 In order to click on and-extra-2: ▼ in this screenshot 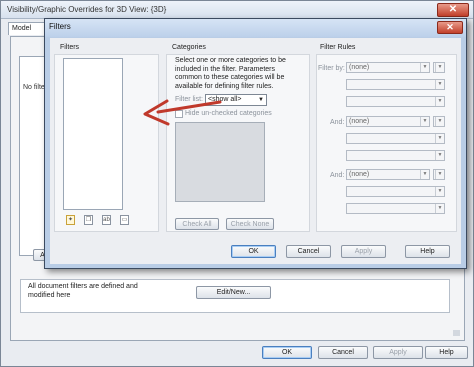, I will do `click(439, 174)`.